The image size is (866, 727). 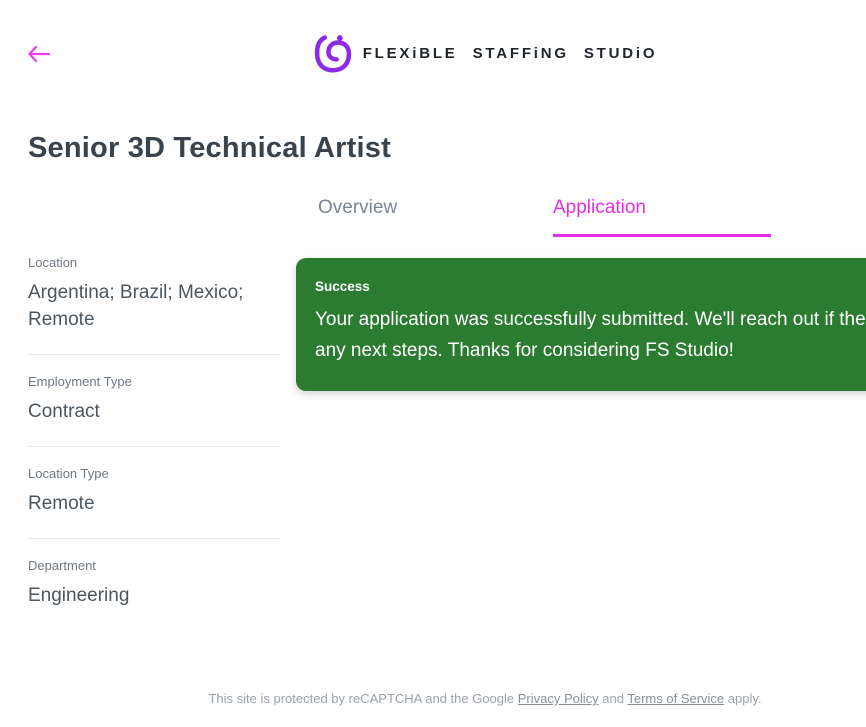 I want to click on page-title: Senior 3D Technical Artist, so click(x=209, y=148).